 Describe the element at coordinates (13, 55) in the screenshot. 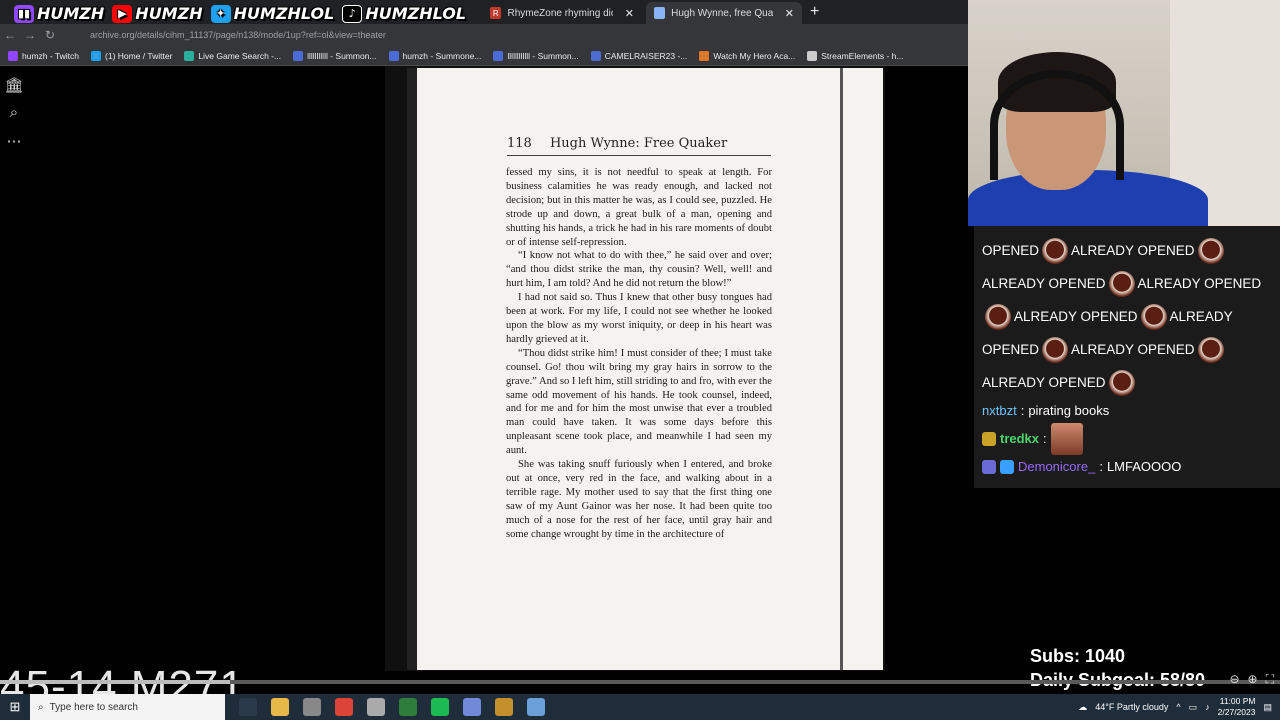

I see `twitch-icon` at that location.